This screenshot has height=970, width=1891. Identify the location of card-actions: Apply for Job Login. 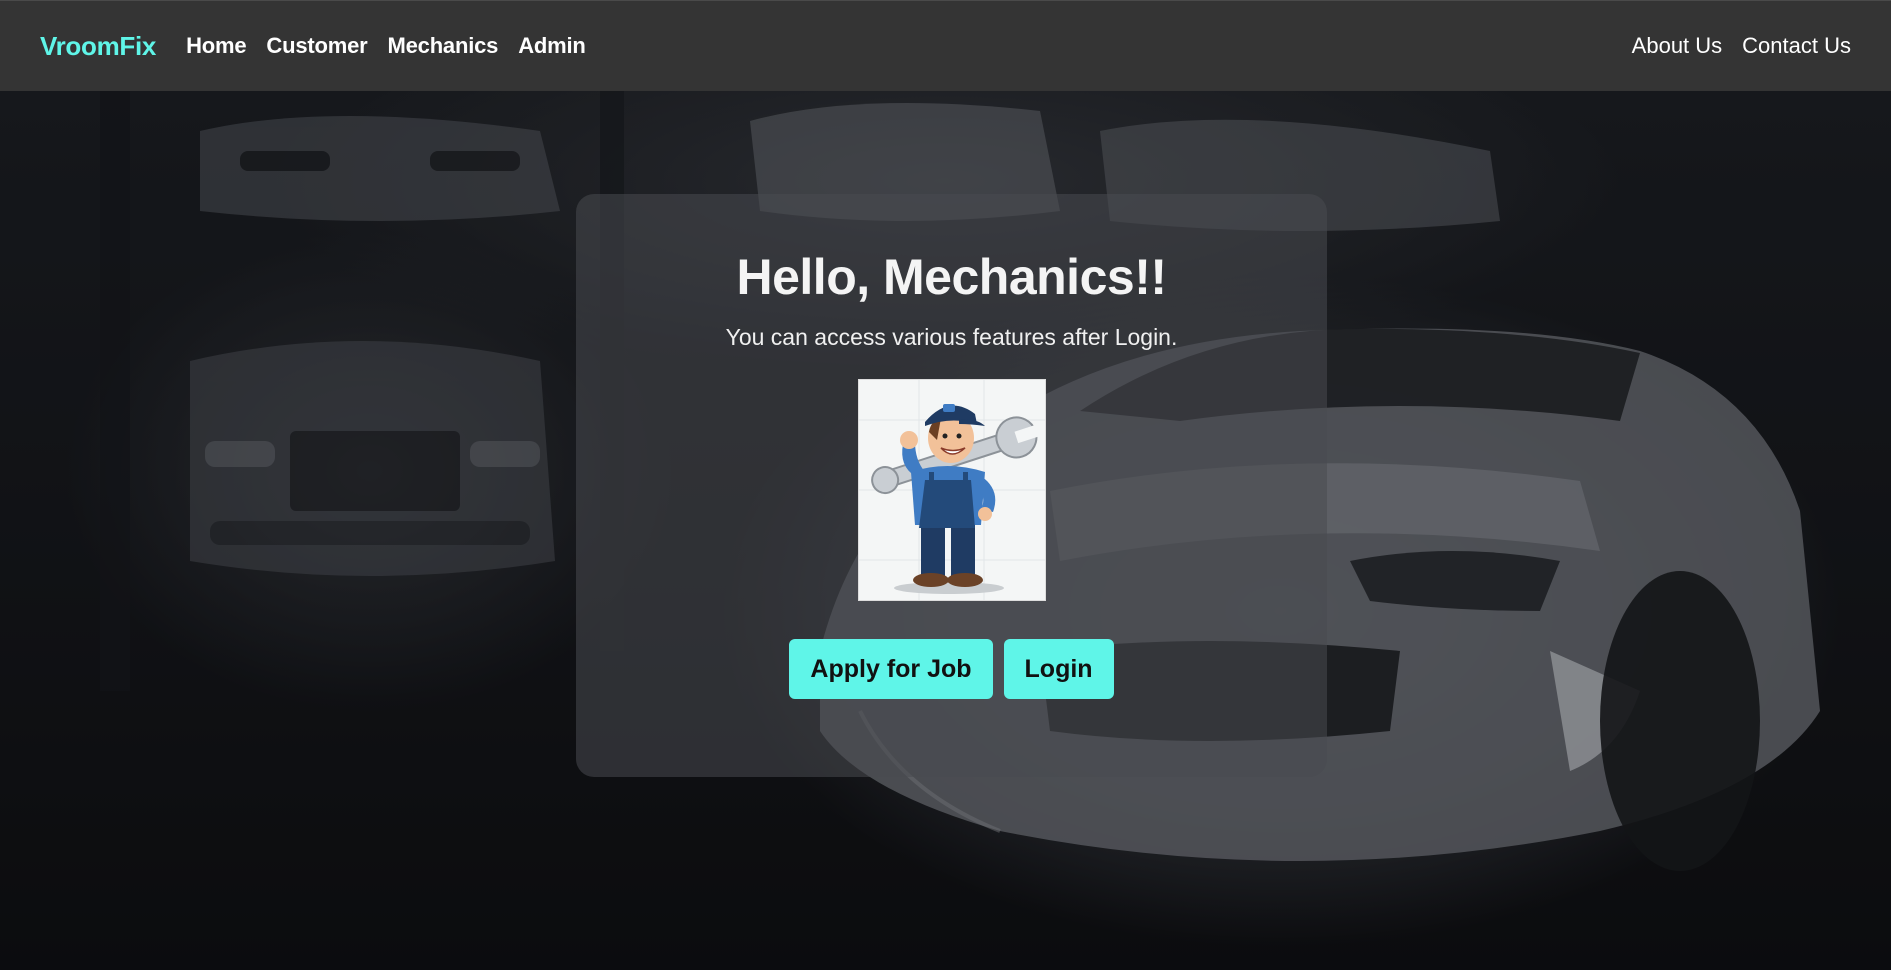
(951, 669).